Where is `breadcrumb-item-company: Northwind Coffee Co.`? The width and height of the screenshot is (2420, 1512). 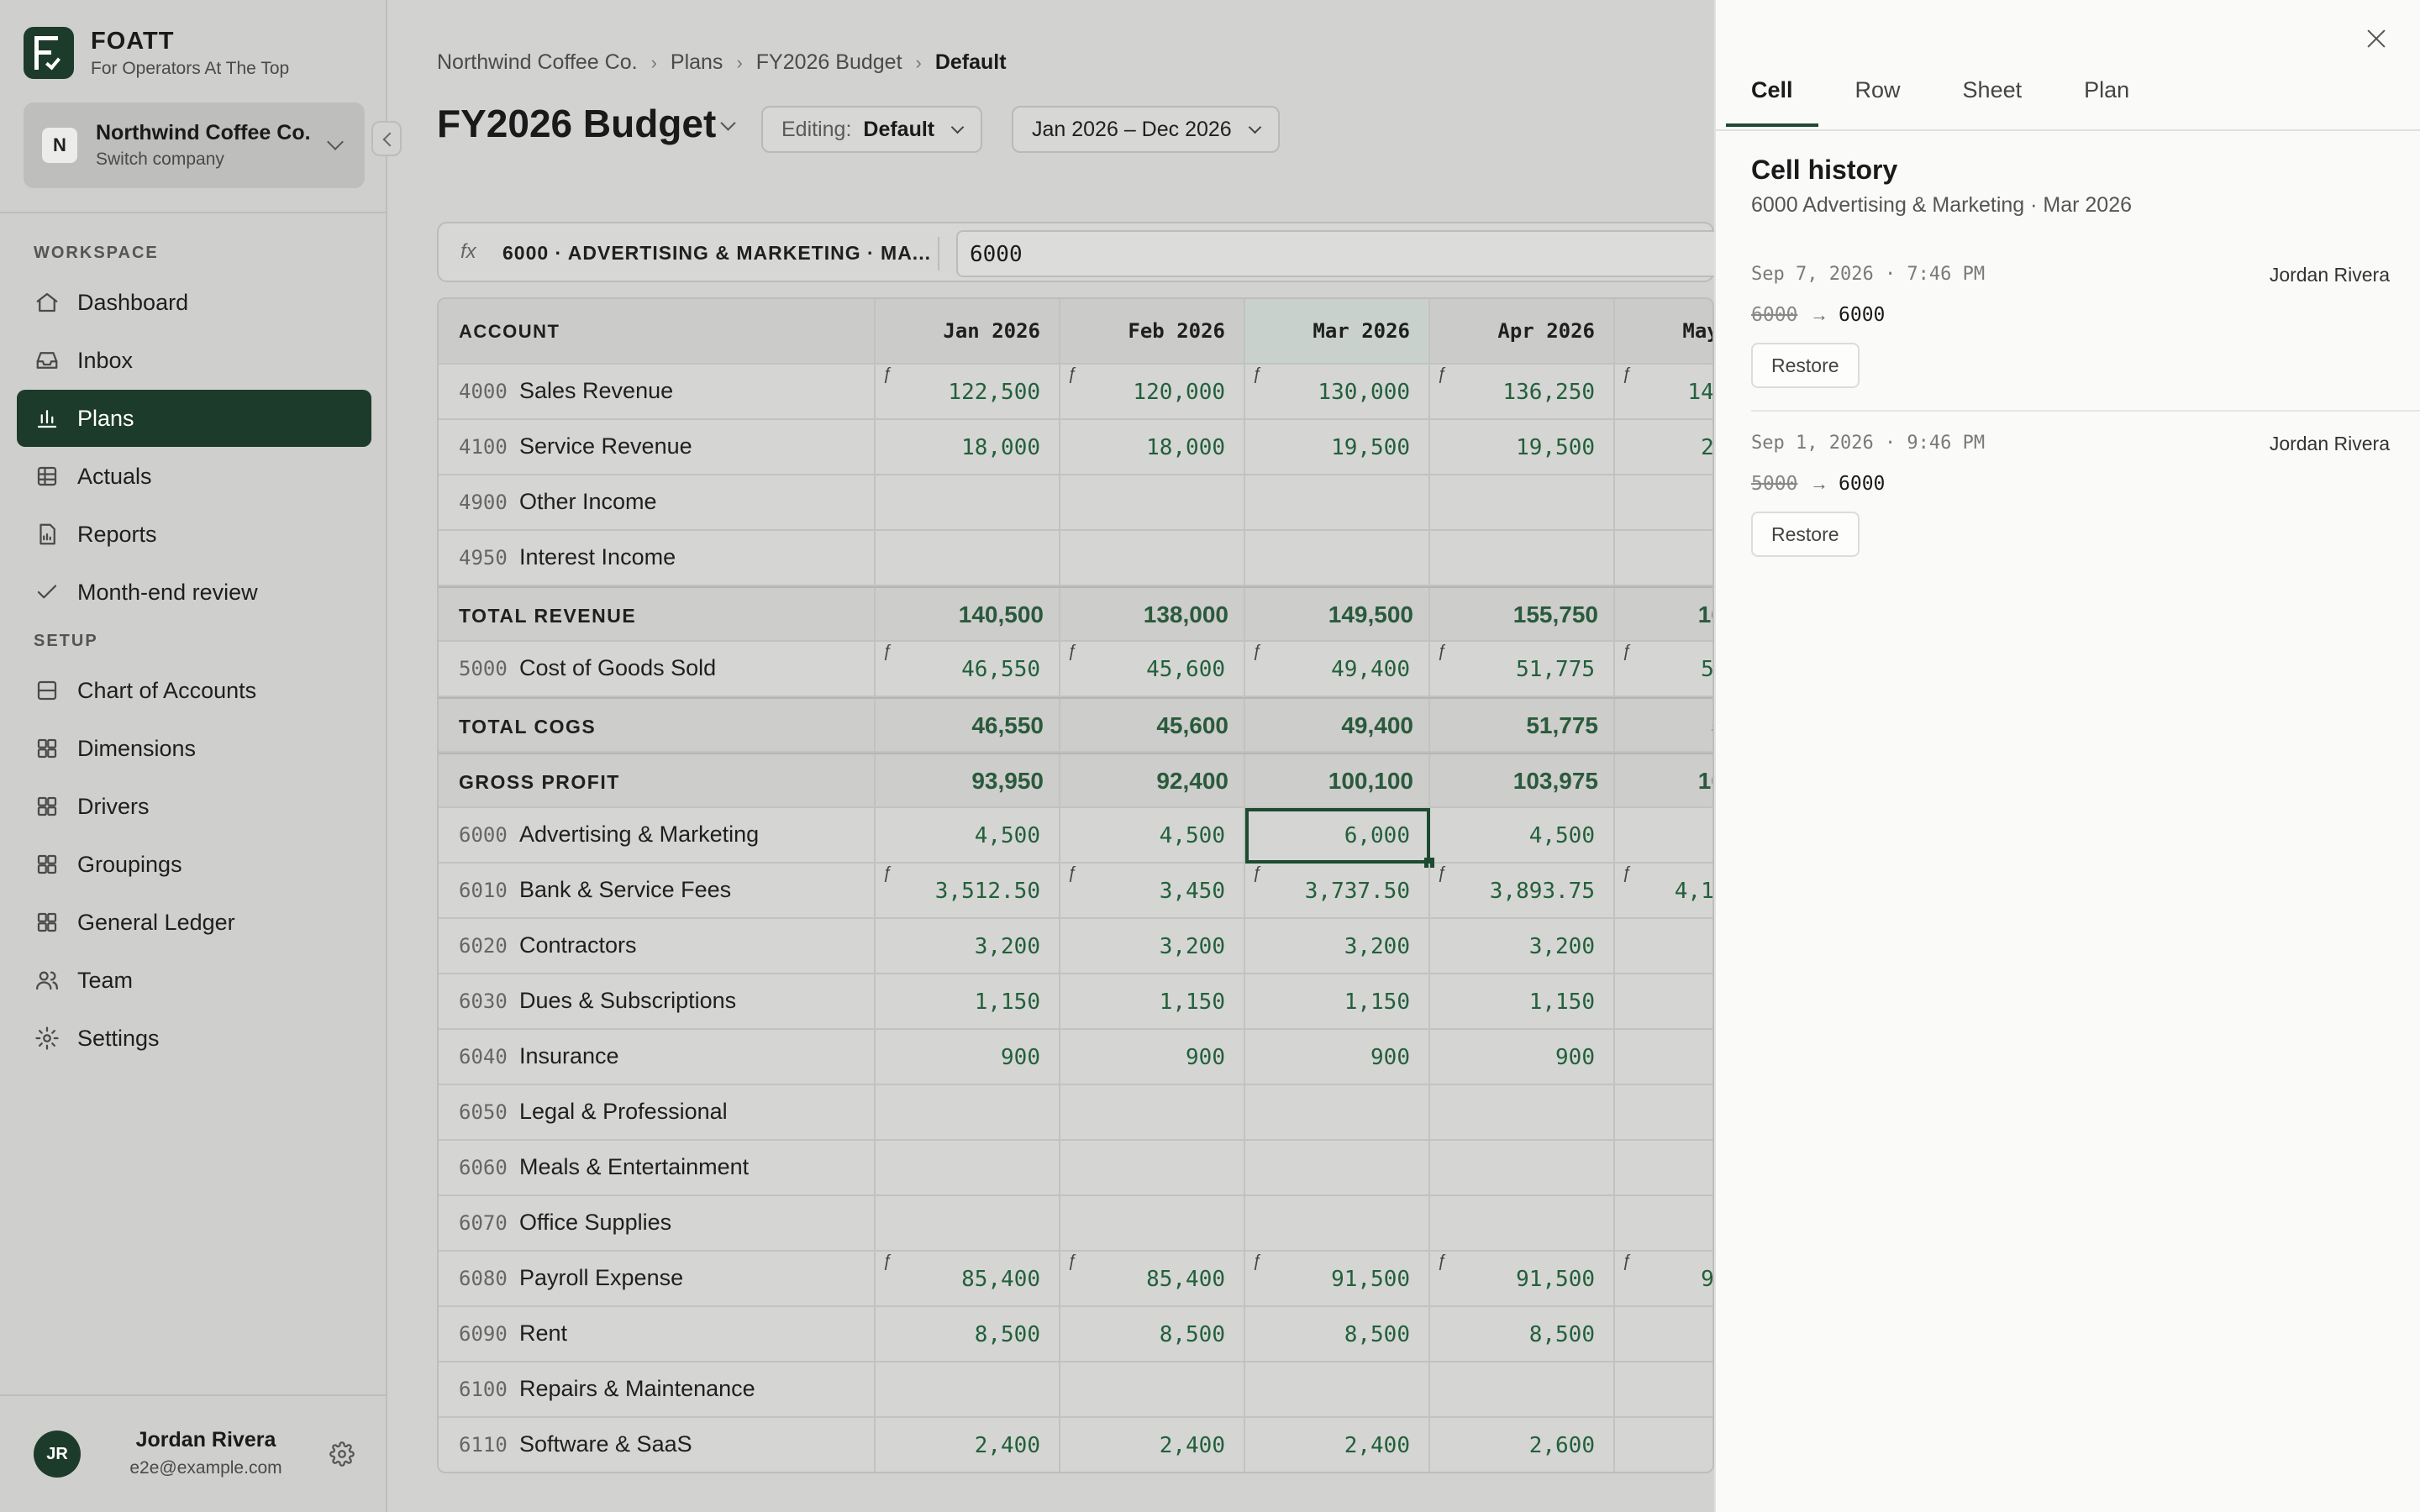
breadcrumb-item-company: Northwind Coffee Co. is located at coordinates (537, 62).